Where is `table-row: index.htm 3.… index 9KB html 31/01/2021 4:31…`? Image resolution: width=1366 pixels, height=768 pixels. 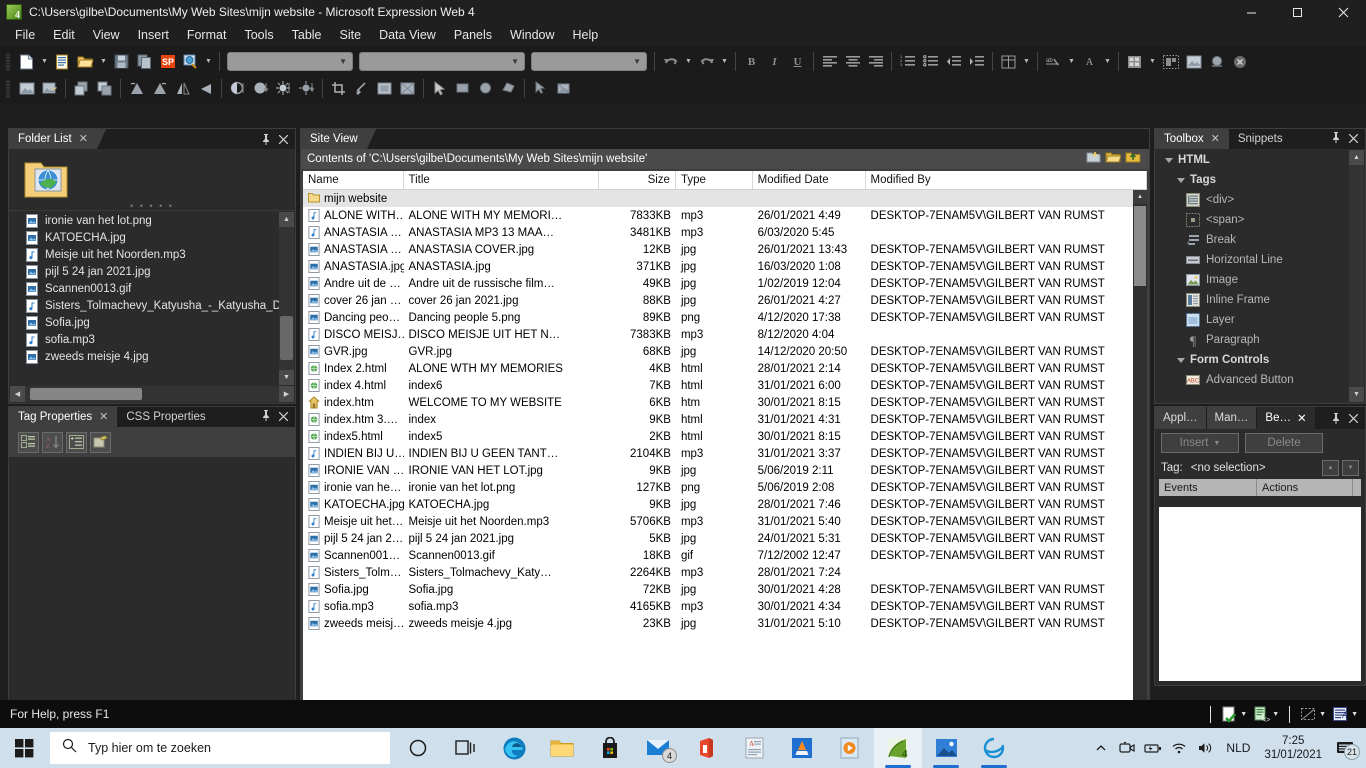
table-row: index.htm 3.… index 9KB html 31/01/2021 4:31… is located at coordinates (725, 419).